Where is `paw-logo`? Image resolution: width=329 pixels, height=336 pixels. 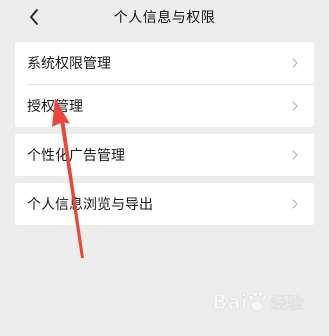
paw-logo is located at coordinates (258, 301).